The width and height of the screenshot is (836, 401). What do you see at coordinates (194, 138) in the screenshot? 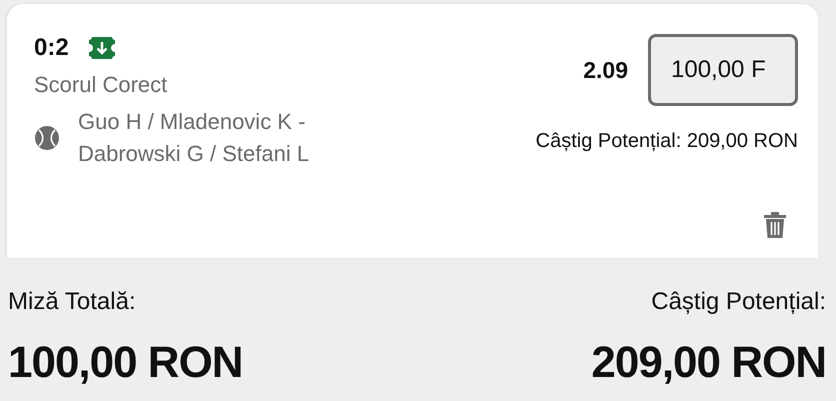
I see `event-name: Guo H / Mladenovic K - Dabrowski G / Stefani L` at bounding box center [194, 138].